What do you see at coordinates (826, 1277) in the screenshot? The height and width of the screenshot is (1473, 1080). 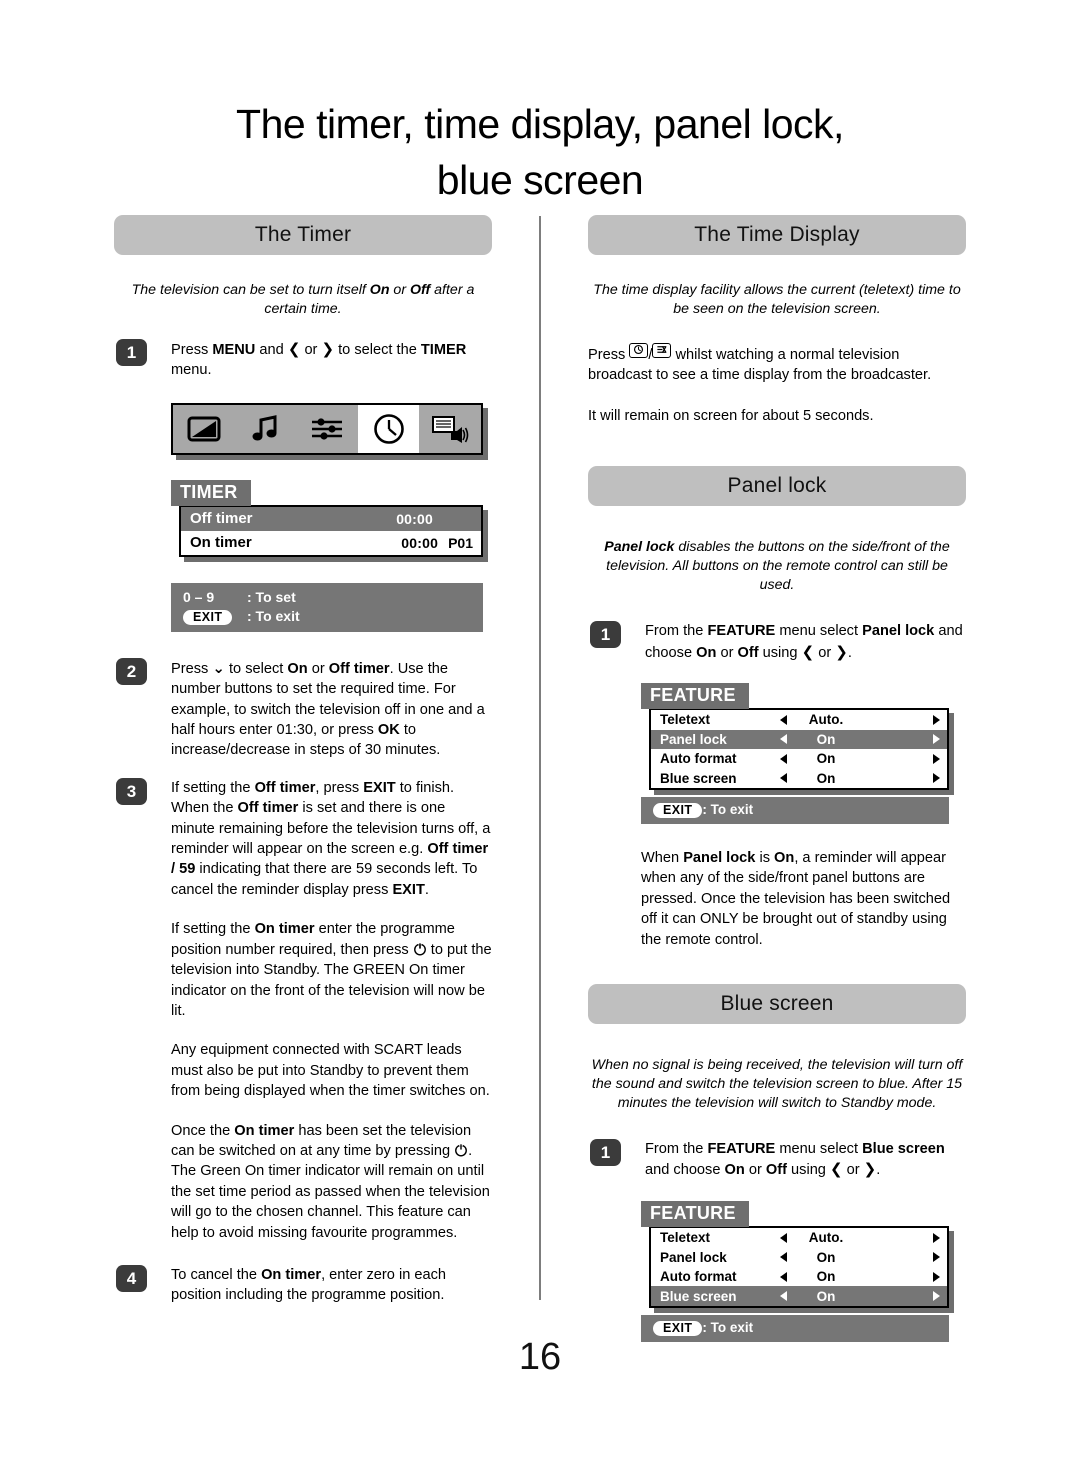 I see `feature-row-auto-format-value: On` at bounding box center [826, 1277].